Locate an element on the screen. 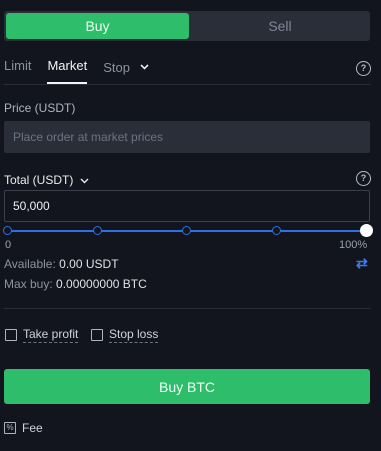 This screenshot has width=381, height=451. stop-loss-option: Stop loss is located at coordinates (125, 335).